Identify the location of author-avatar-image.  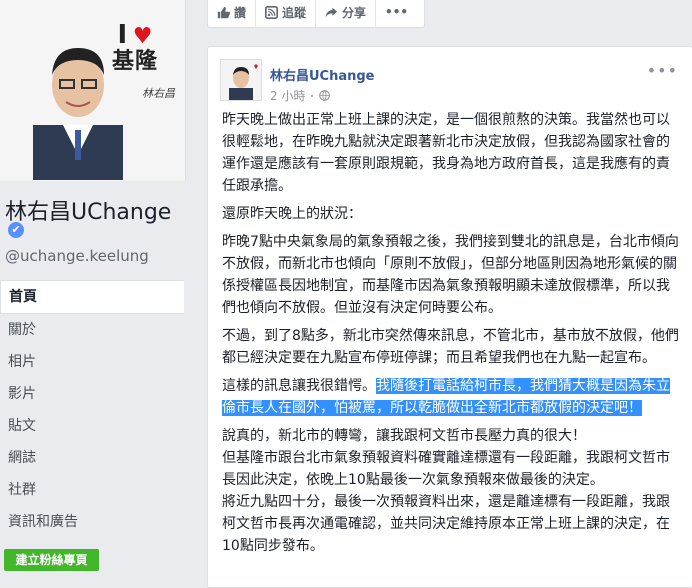
(241, 80).